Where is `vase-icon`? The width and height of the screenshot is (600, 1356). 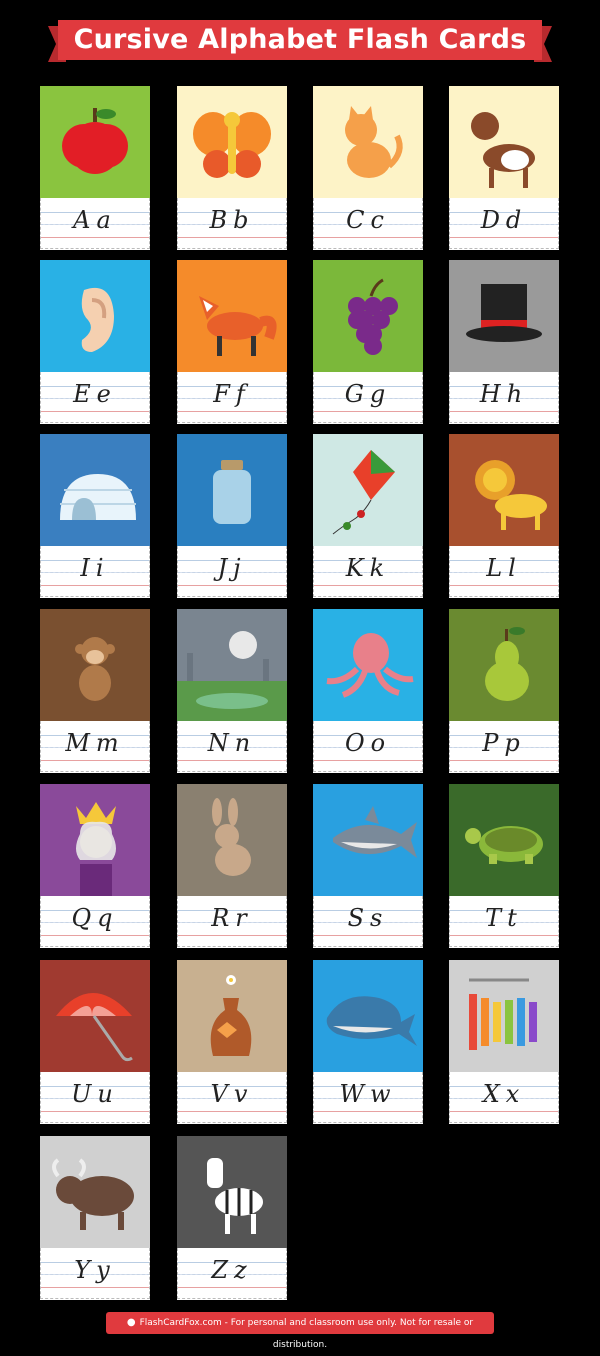
vase-icon is located at coordinates (232, 1016).